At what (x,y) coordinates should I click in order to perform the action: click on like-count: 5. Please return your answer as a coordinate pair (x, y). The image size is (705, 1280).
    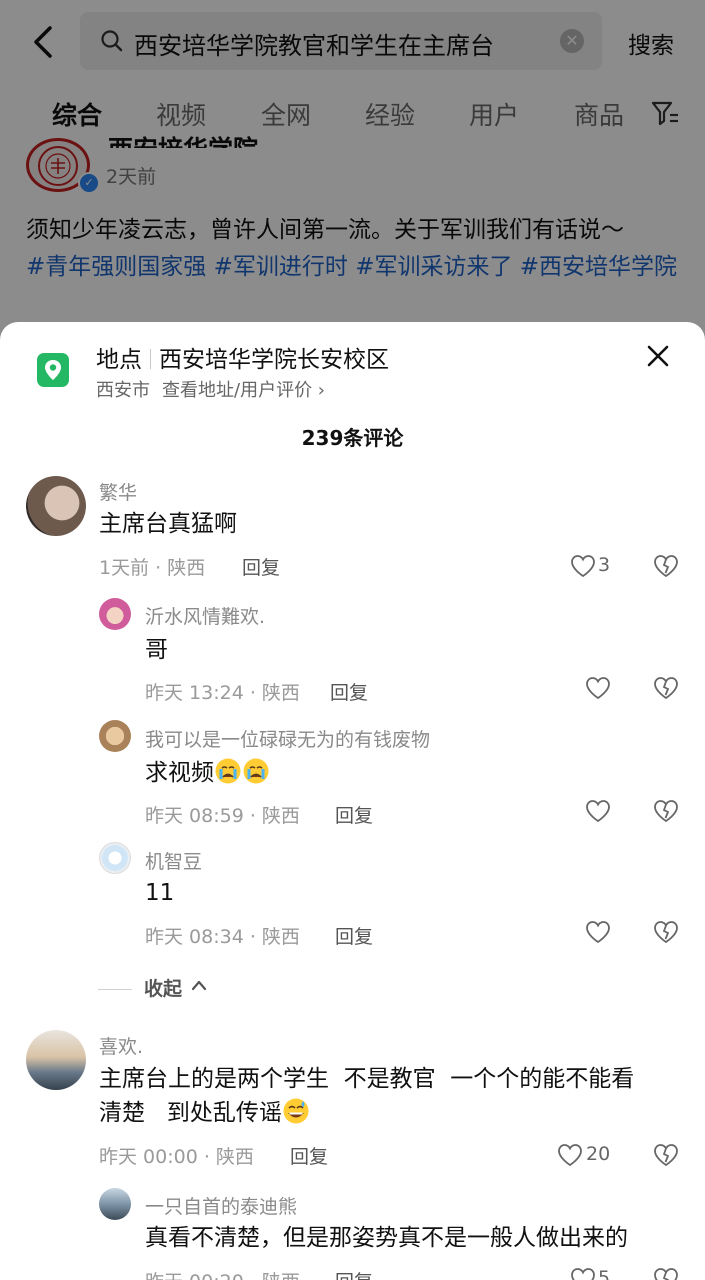
    Looking at the image, I should click on (604, 1273).